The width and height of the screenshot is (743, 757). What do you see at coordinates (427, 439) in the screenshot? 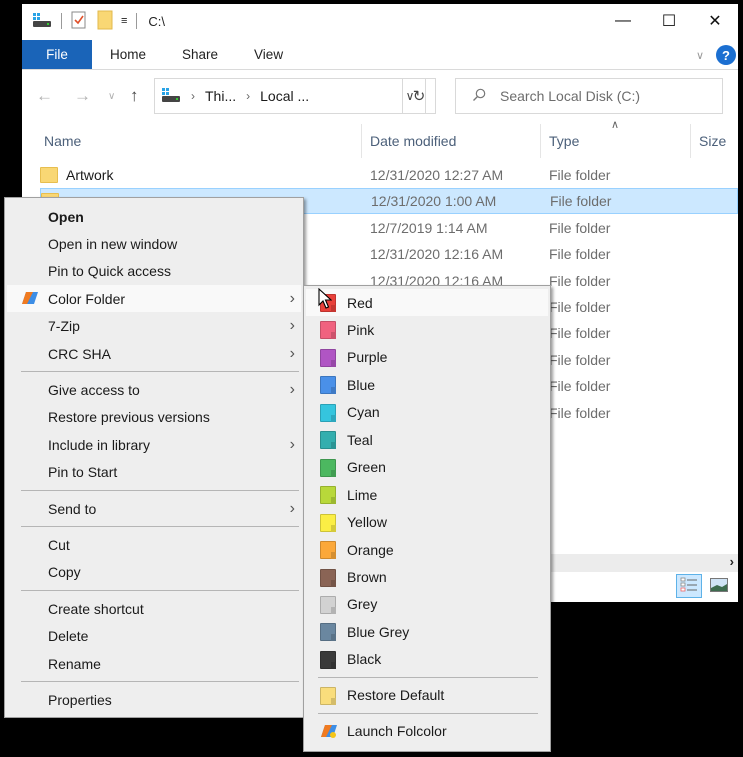
I see `color-item-teal: Teal` at bounding box center [427, 439].